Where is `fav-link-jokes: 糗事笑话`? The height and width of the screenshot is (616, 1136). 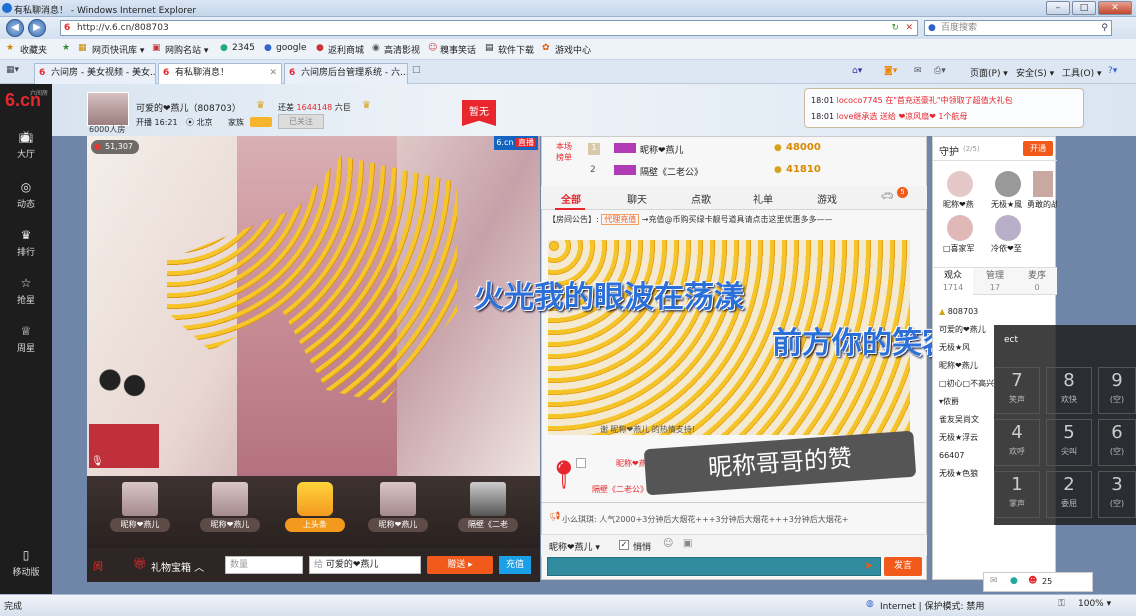
fav-link-jokes: 糗事笑话 is located at coordinates (458, 49).